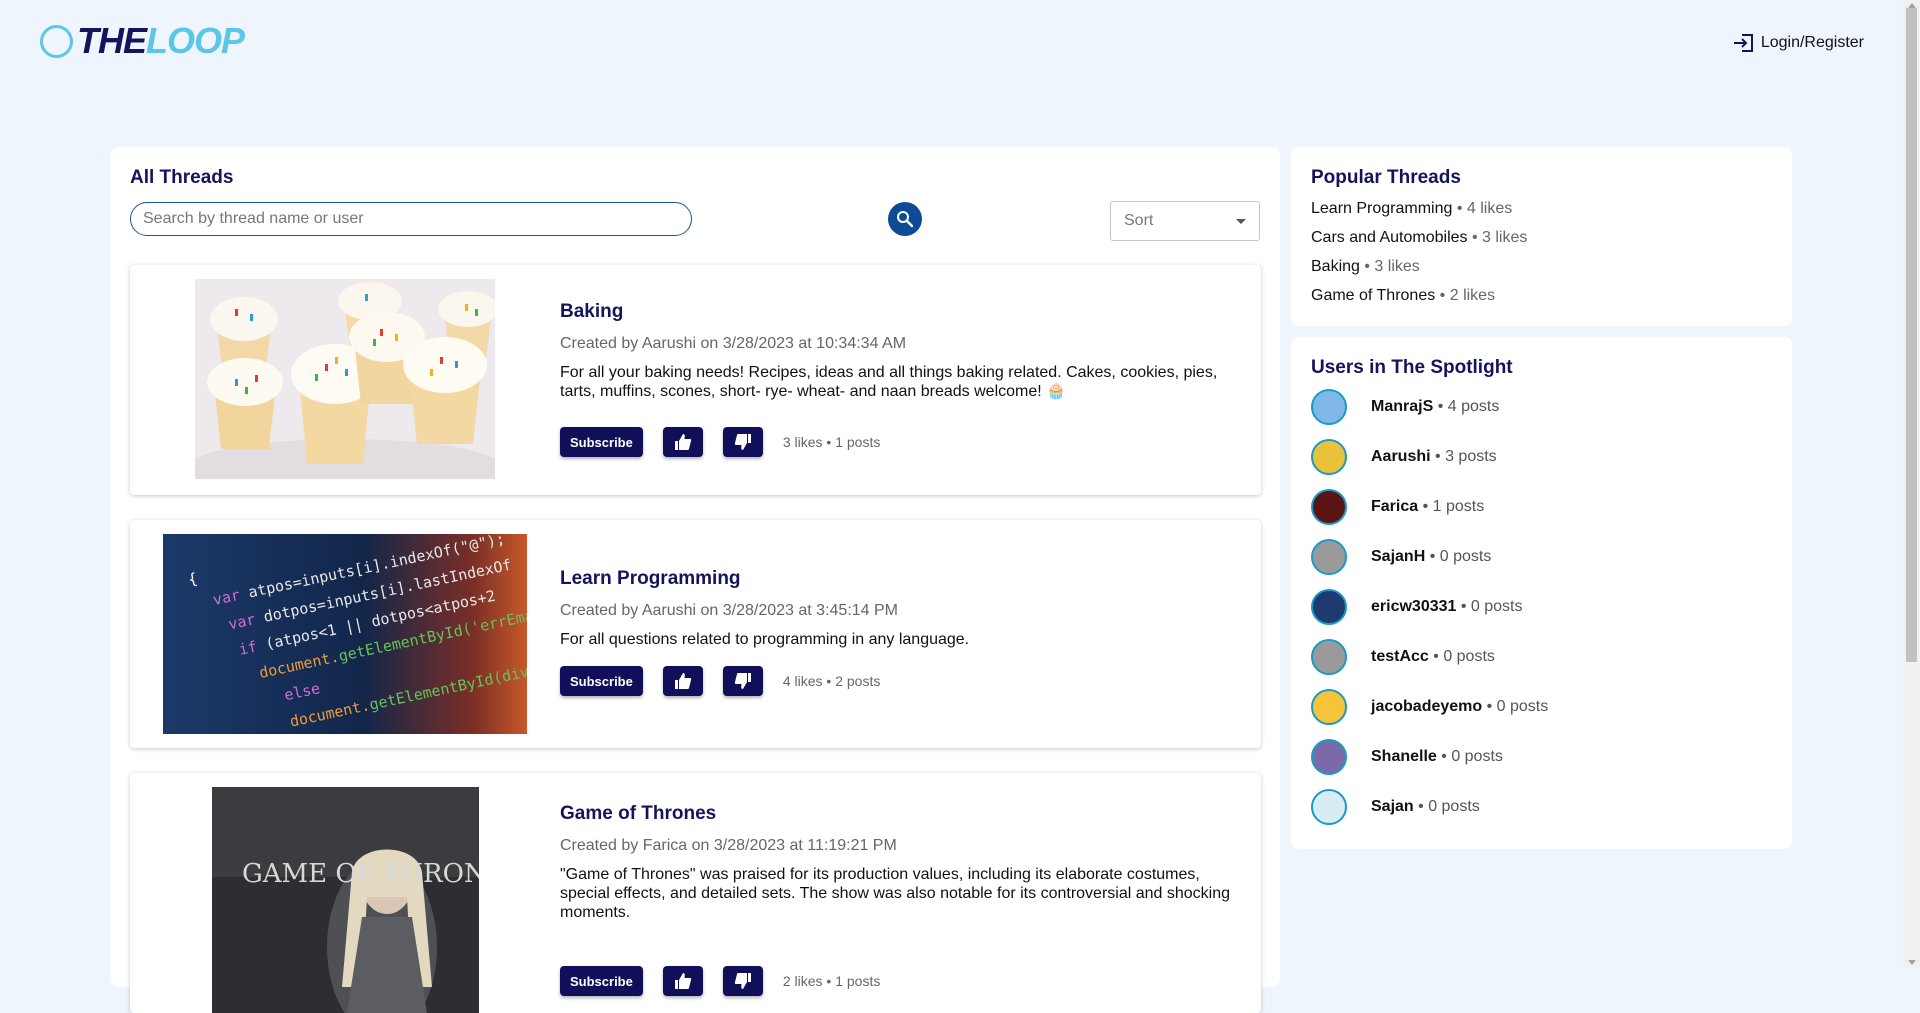  I want to click on popular-thread-item: Cars and Automobiles • 3 likes, so click(1419, 238).